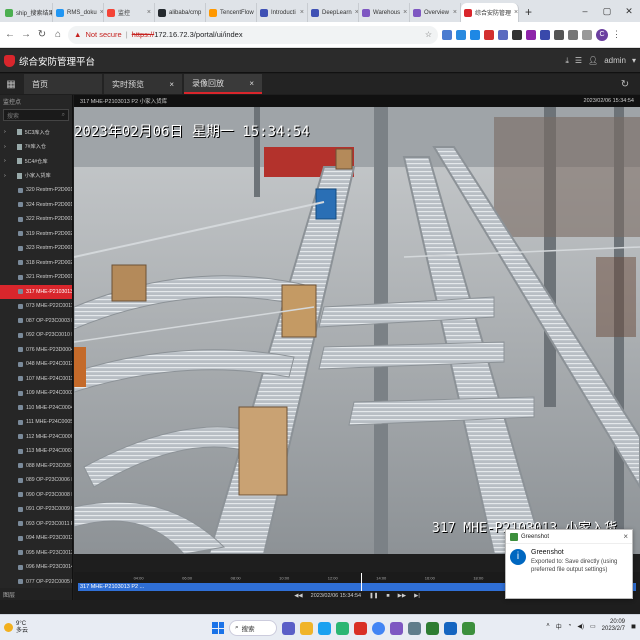 Image resolution: width=640 pixels, height=640 pixels. Describe the element at coordinates (36, 364) in the screenshot. I see `camera-item: 048 MHE-P24C0013 P` at that location.